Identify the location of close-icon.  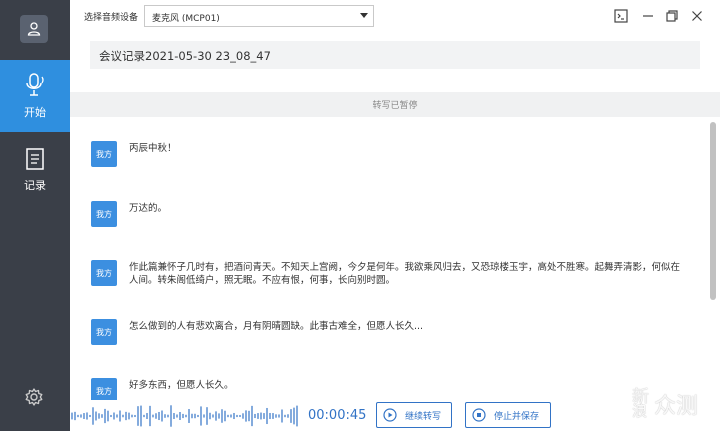
(697, 16).